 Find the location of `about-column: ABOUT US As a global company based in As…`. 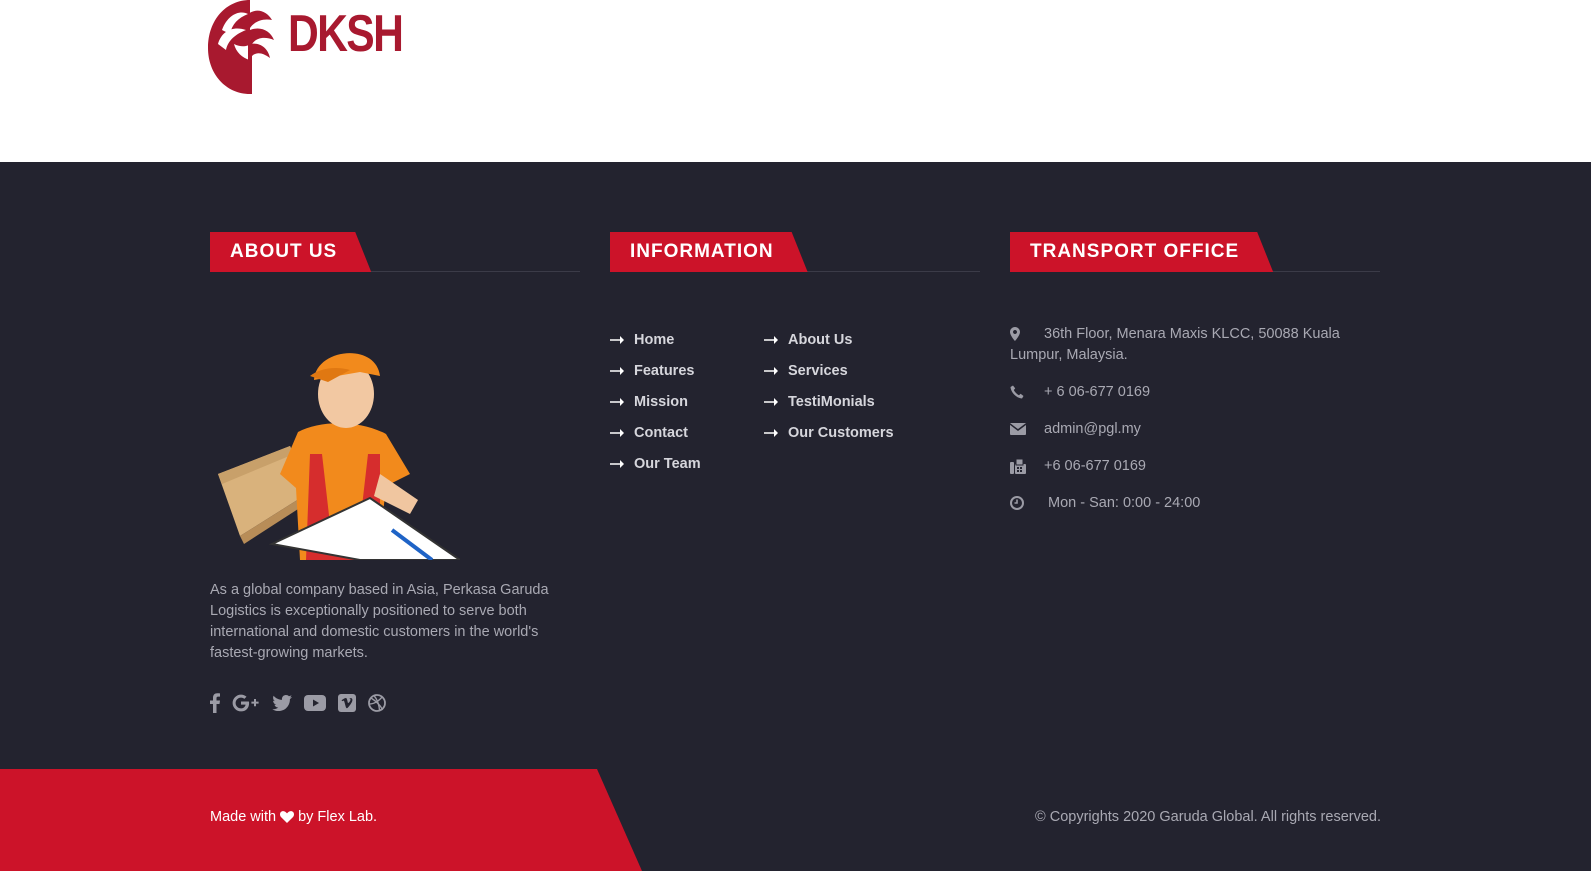

about-column: ABOUT US As a global company based in As… is located at coordinates (395, 472).